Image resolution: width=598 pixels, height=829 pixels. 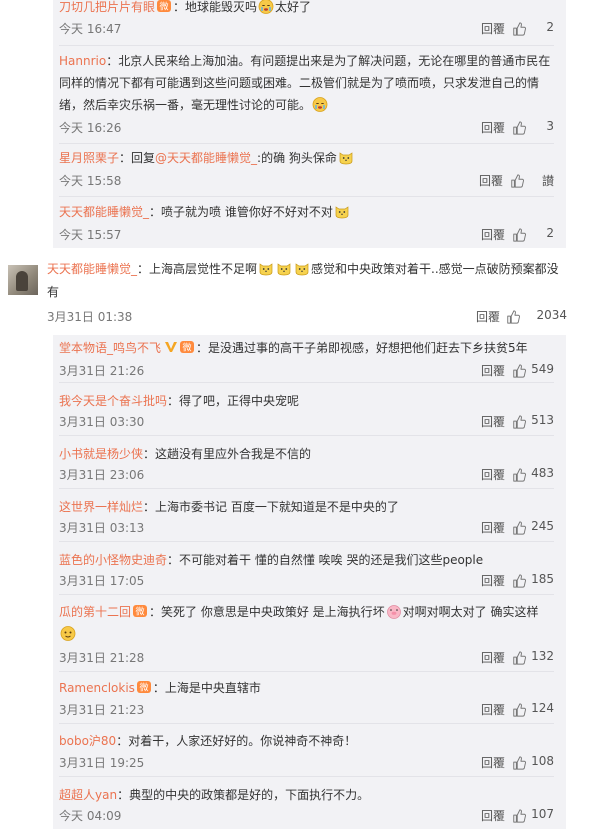 What do you see at coordinates (312, 529) in the screenshot?
I see `reply-meta: 3月31日 03:13 回覆 245` at bounding box center [312, 529].